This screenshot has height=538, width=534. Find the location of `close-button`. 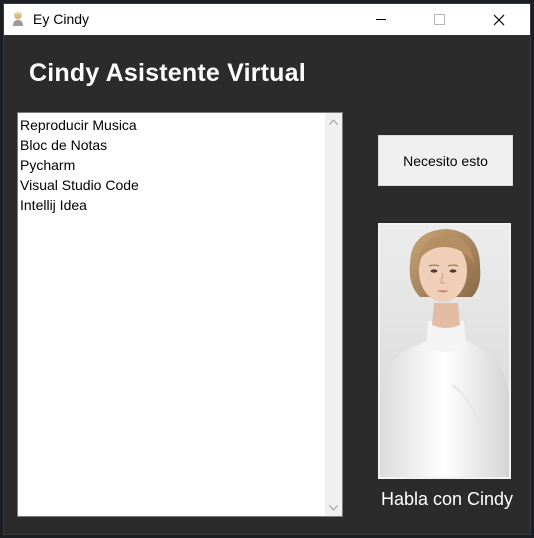

close-button is located at coordinates (499, 19).